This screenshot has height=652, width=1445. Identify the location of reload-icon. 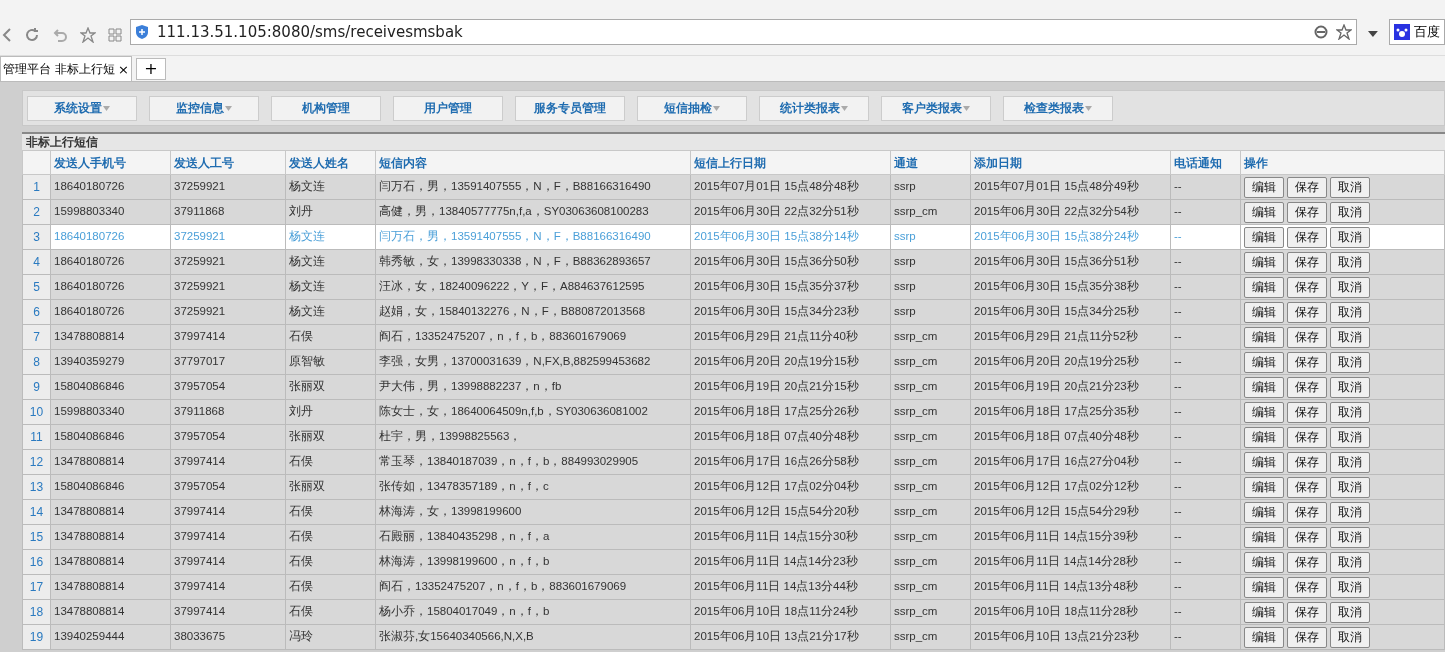
(32, 35).